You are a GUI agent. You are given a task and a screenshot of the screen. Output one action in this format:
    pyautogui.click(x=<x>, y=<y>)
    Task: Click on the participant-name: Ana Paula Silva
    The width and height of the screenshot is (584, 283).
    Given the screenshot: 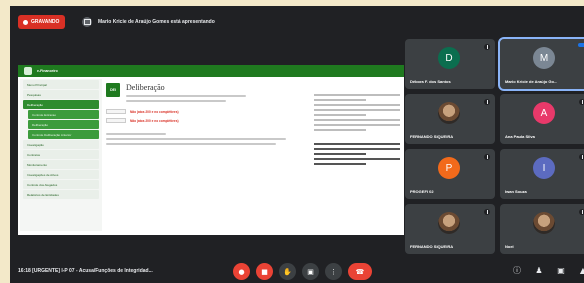 What is the action you would take?
    pyautogui.click(x=520, y=136)
    